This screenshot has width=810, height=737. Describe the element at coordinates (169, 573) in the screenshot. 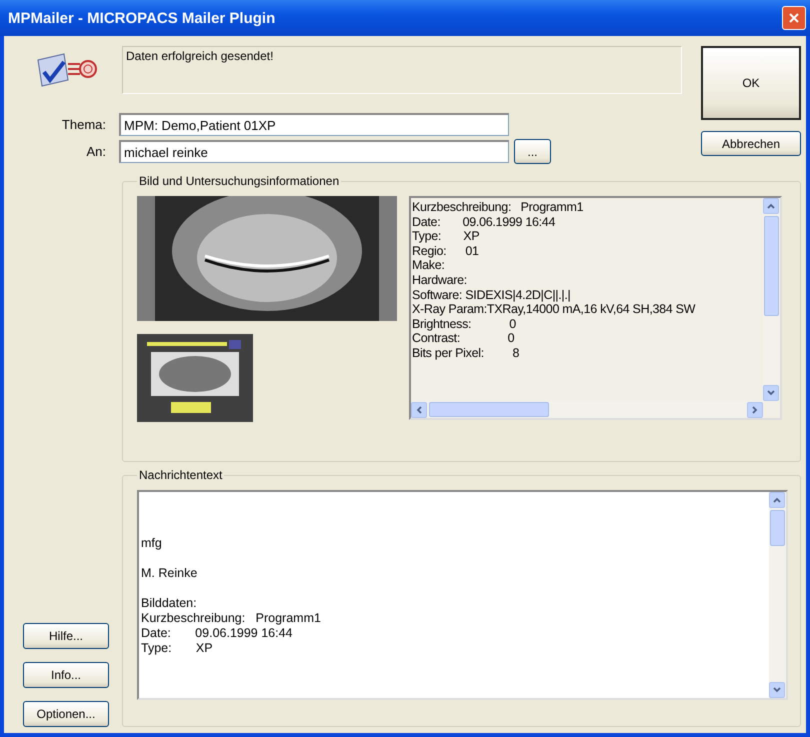

I see `message-paragraph: M. Reinke` at that location.